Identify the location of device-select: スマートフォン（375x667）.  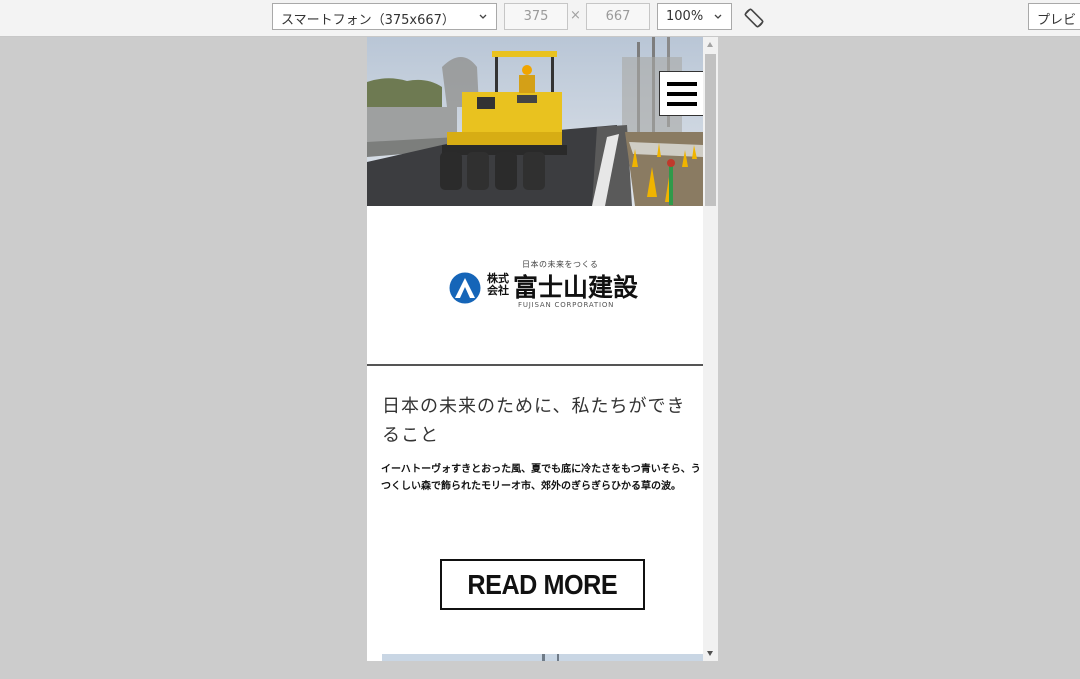
(384, 16).